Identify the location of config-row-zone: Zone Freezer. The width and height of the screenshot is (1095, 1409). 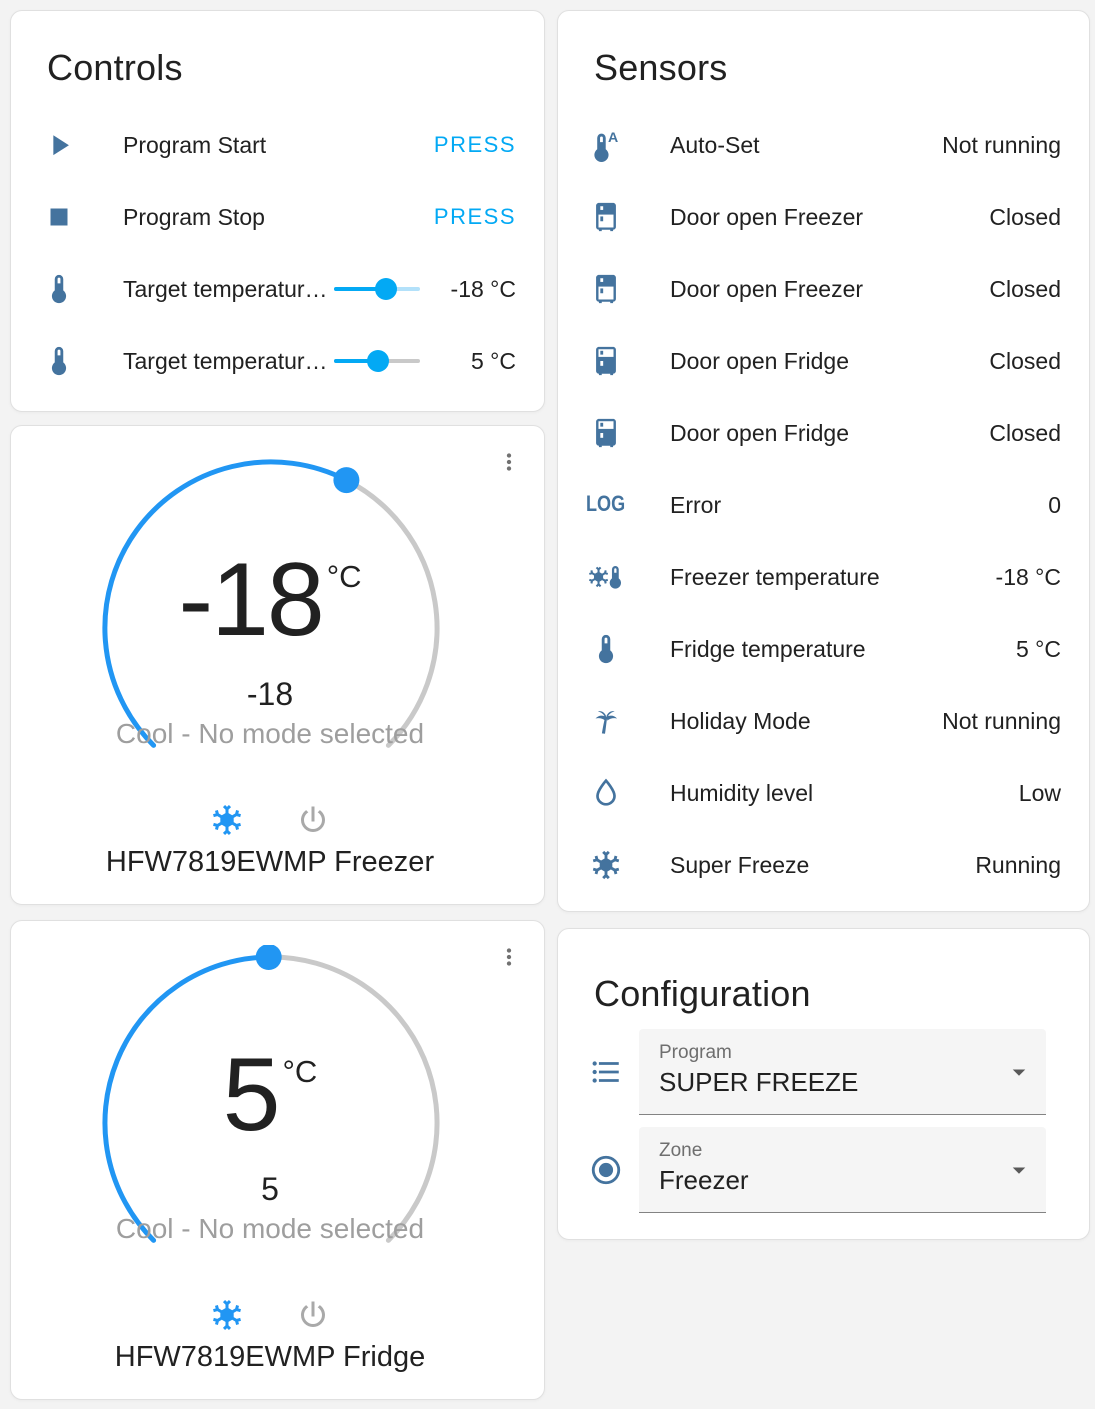
(823, 1170).